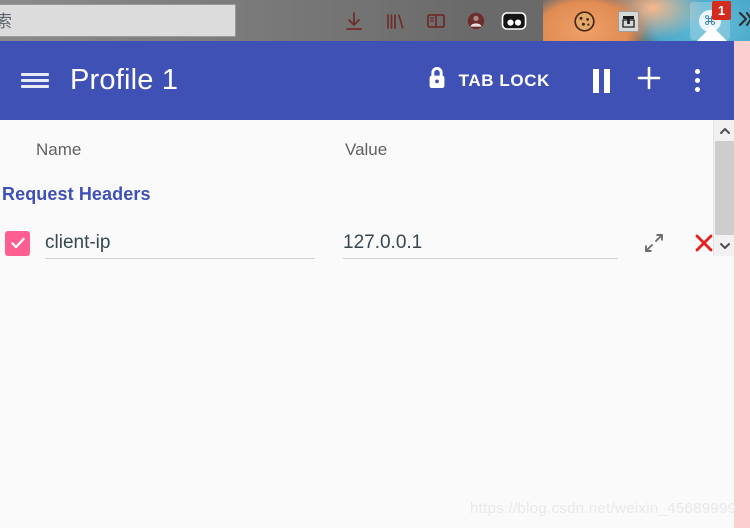 The width and height of the screenshot is (750, 528). I want to click on profile-title: Profile 1, so click(124, 80).